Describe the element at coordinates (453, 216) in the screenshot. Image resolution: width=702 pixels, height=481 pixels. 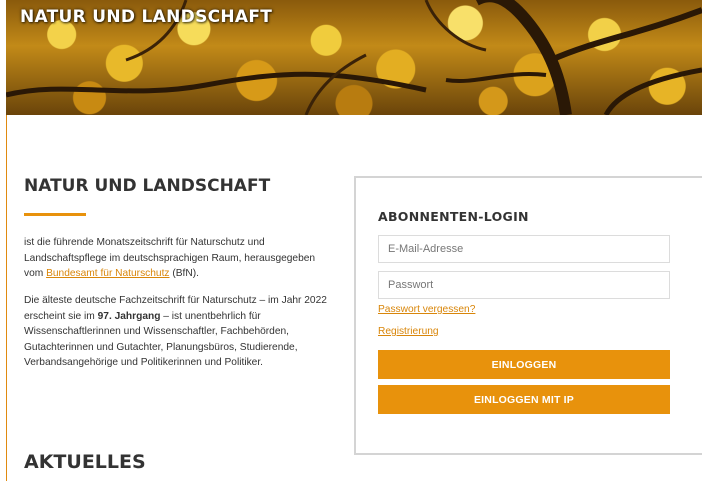
I see `login-heading: ABONNENTEN-LOGIN` at that location.